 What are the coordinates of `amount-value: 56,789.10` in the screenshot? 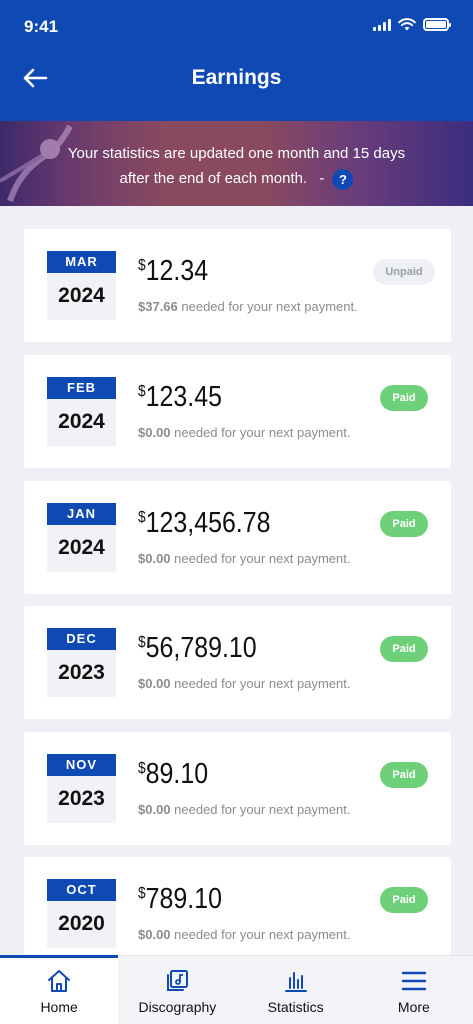 It's located at (201, 648).